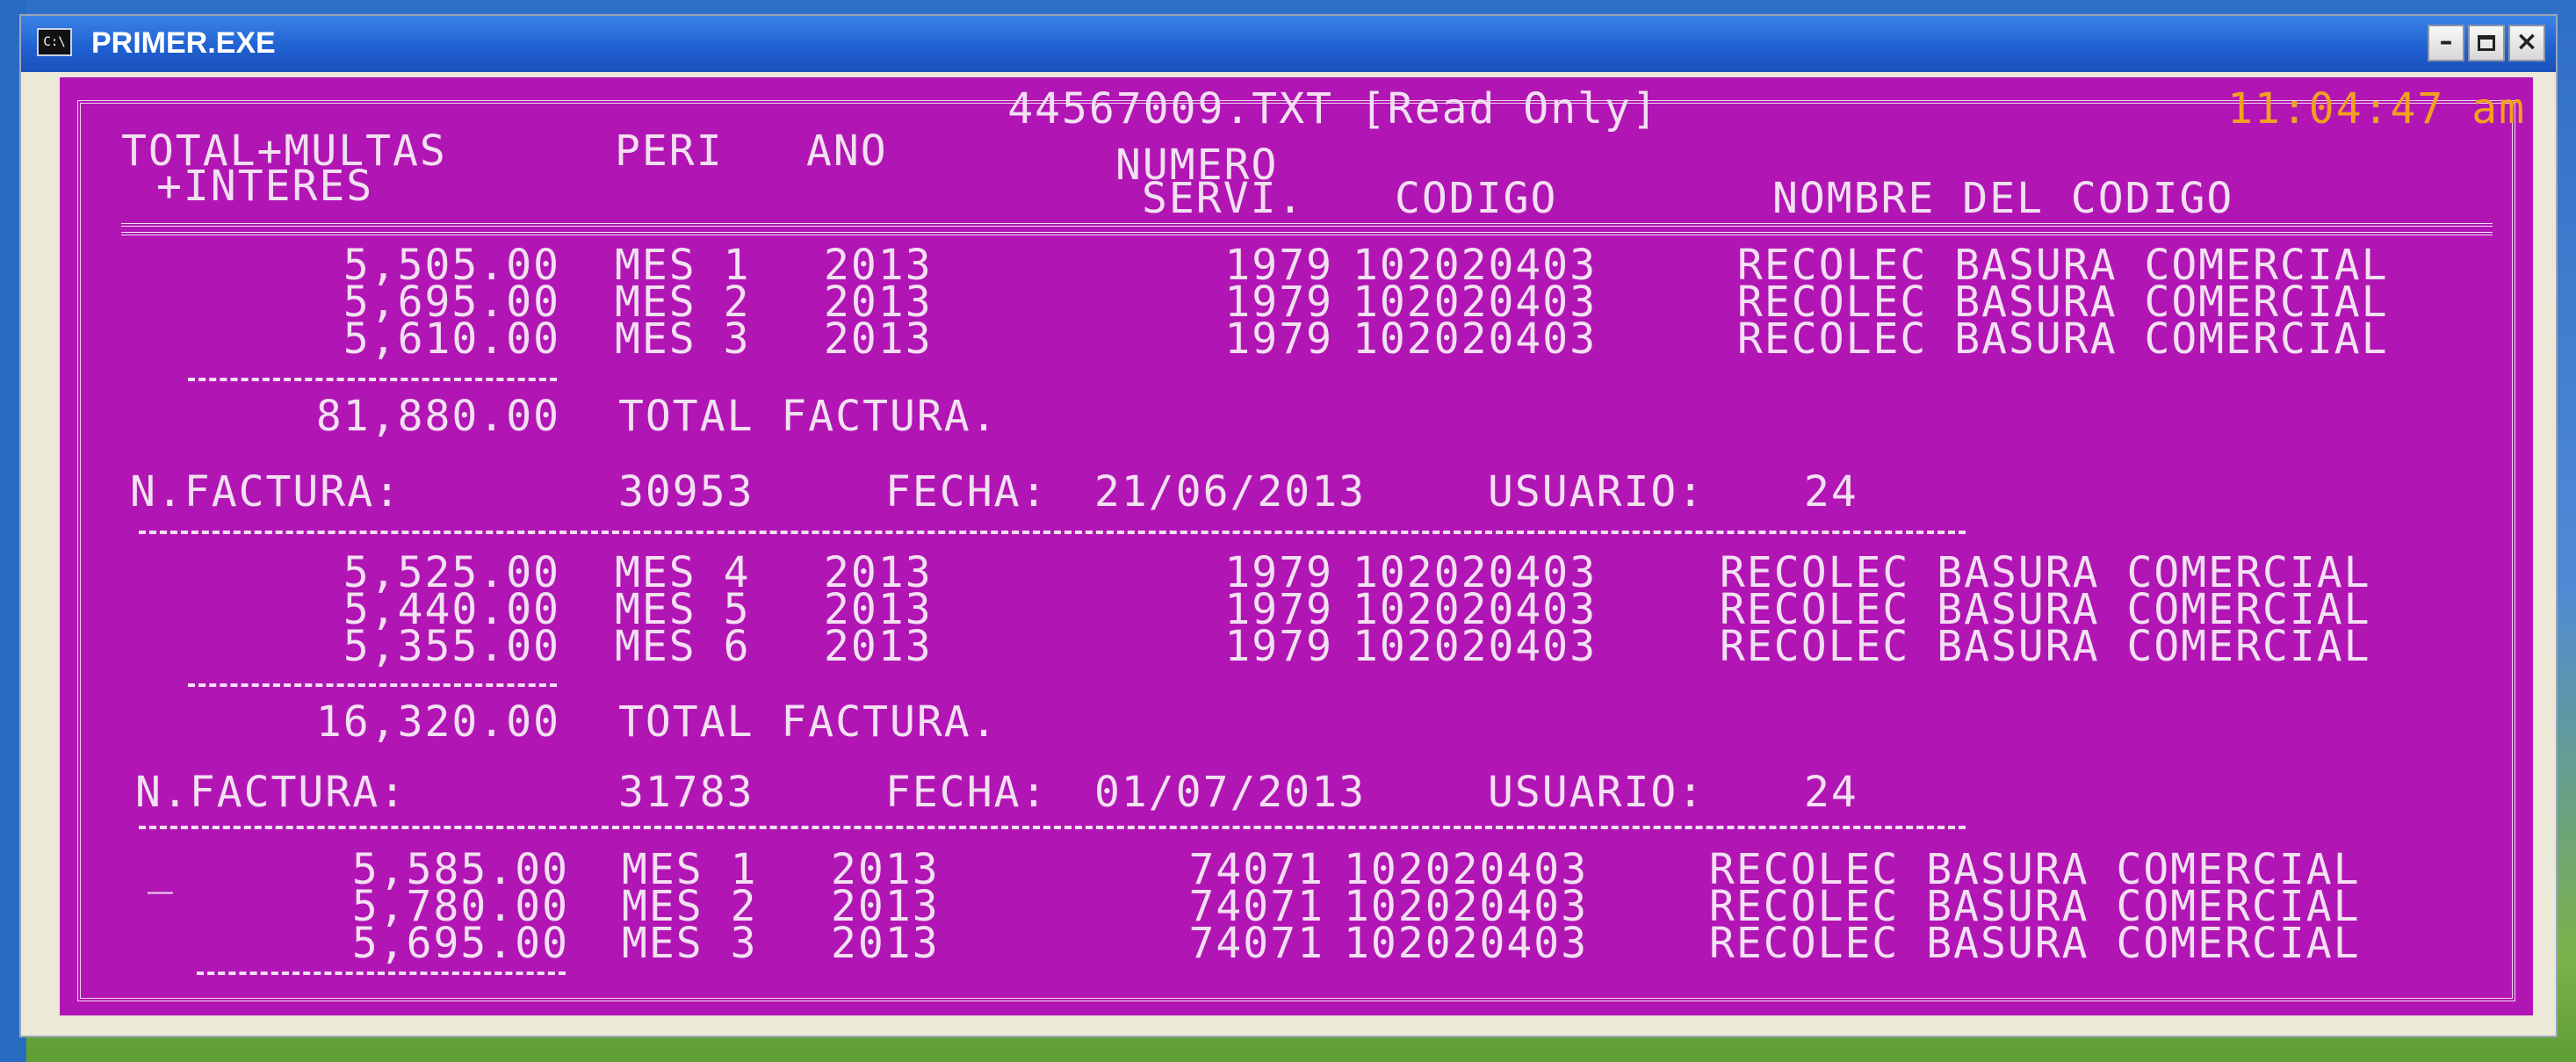  I want to click on col-header-servi: SERVI., so click(1223, 198).